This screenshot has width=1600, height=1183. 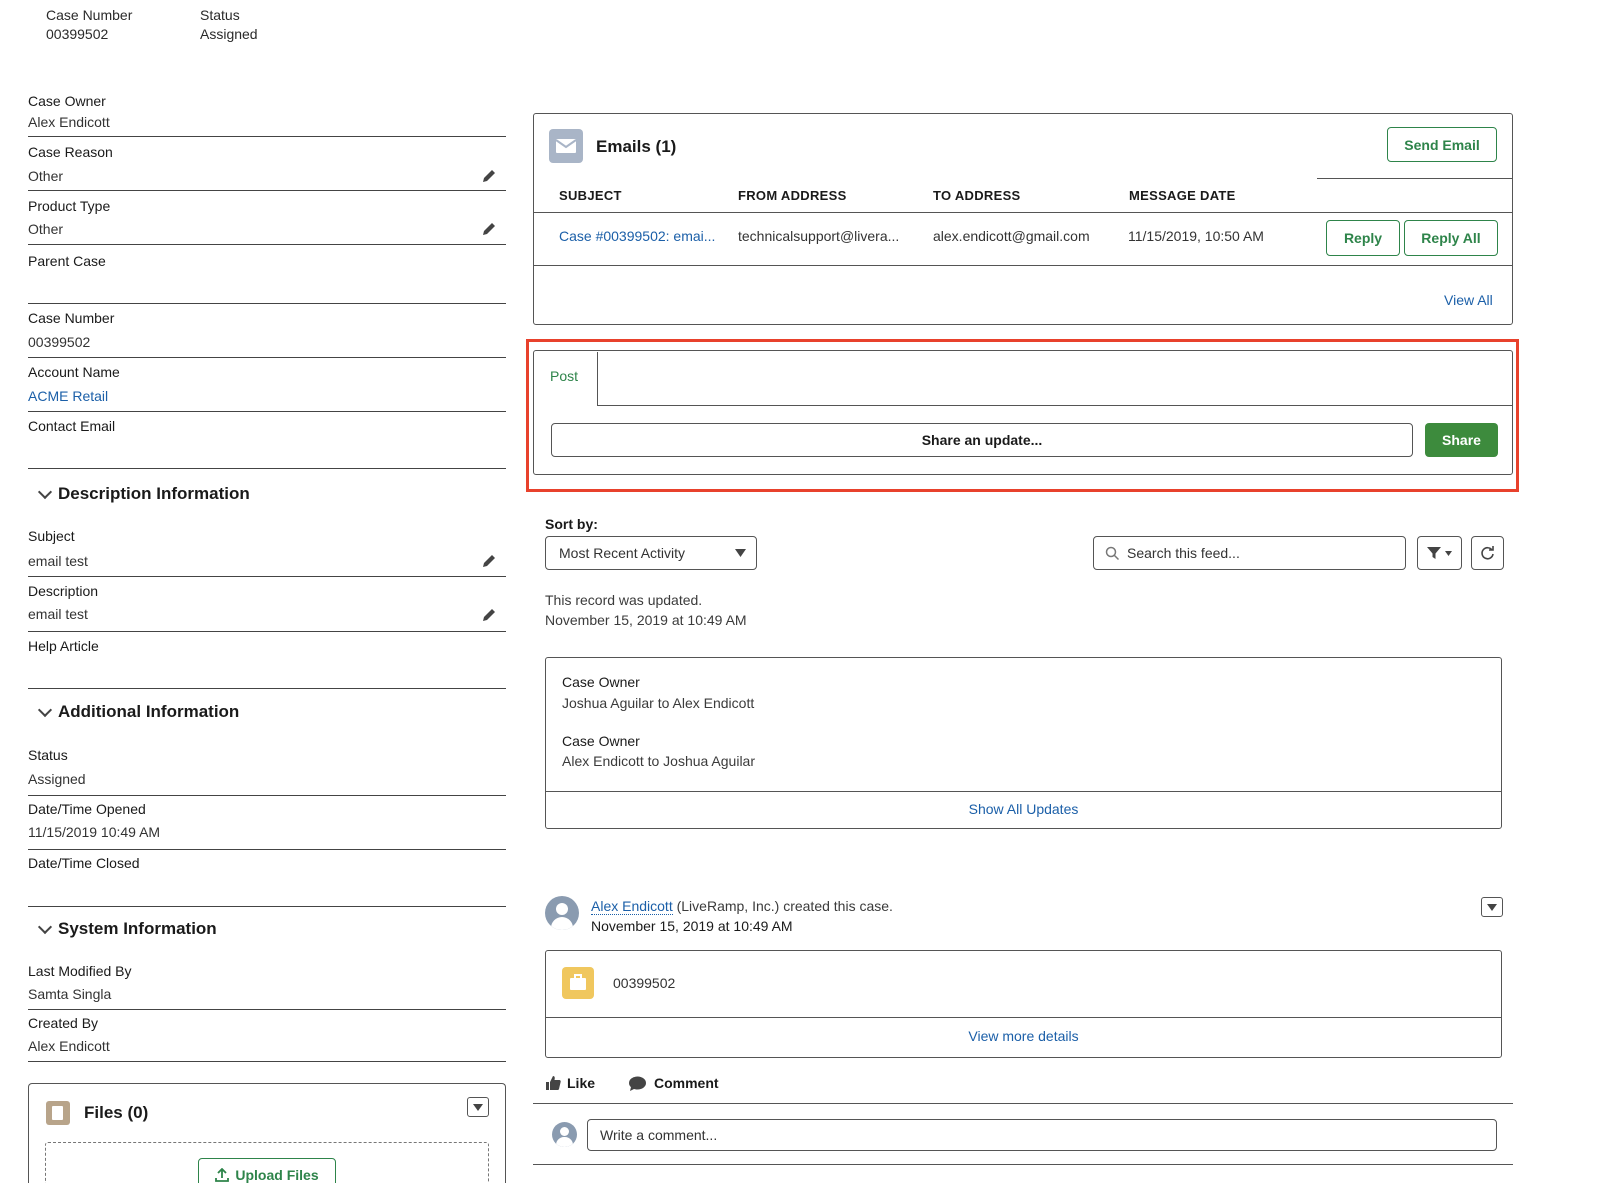 What do you see at coordinates (637, 1083) in the screenshot?
I see `speech-bubble-icon` at bounding box center [637, 1083].